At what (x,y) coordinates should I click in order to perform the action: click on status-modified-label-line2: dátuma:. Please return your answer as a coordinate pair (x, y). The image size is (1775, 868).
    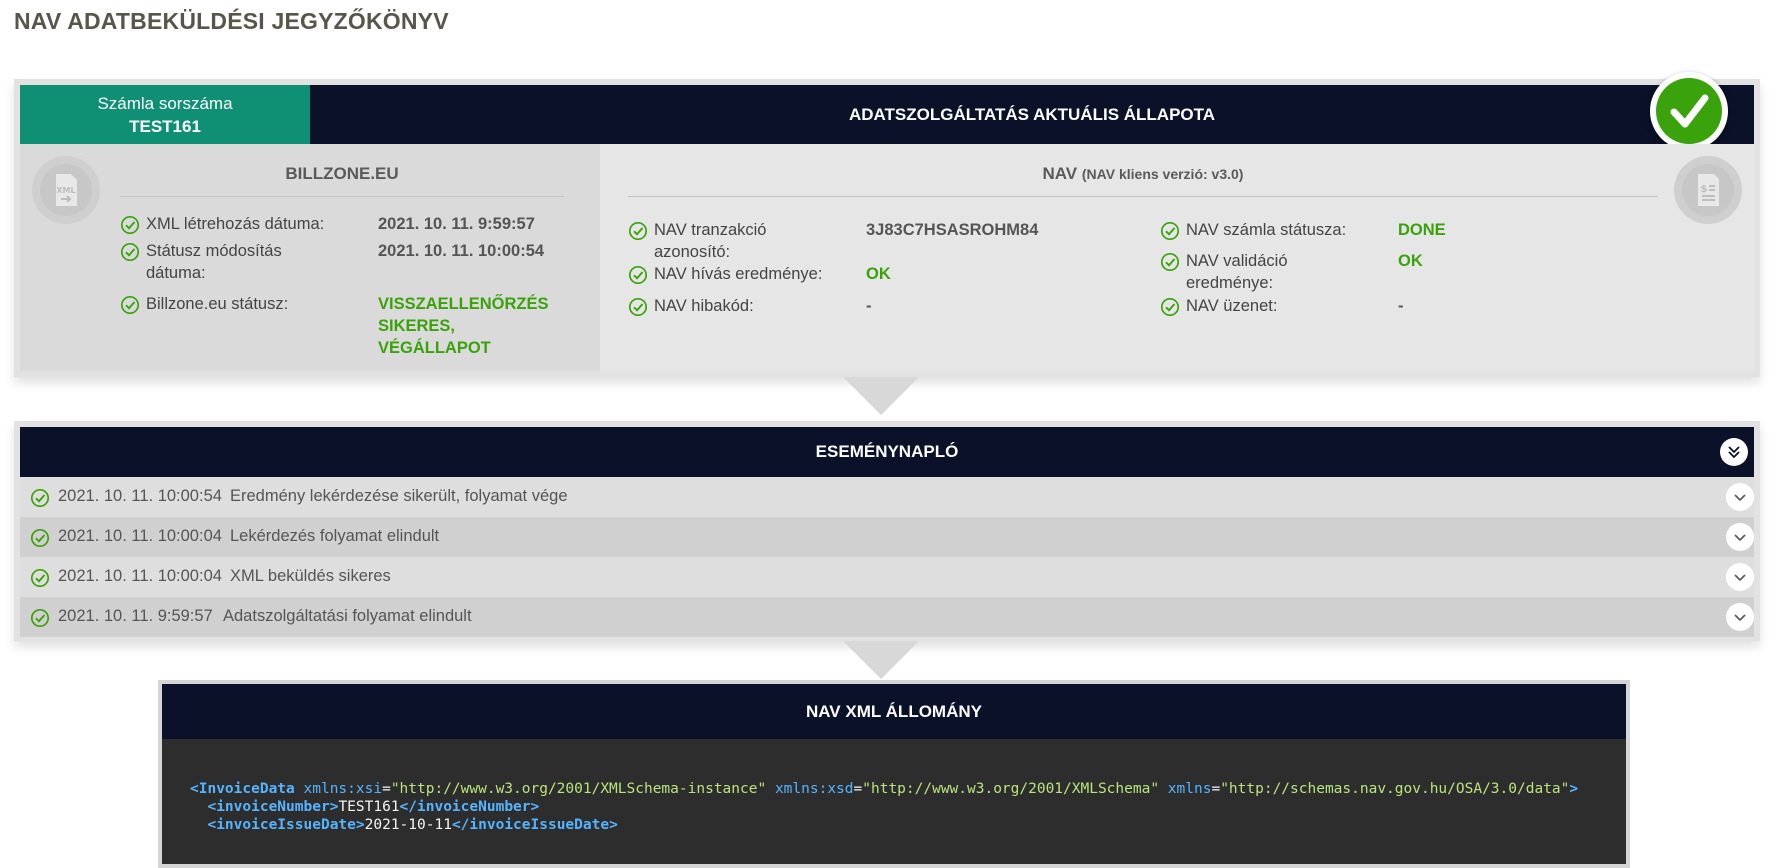
    Looking at the image, I should click on (176, 273).